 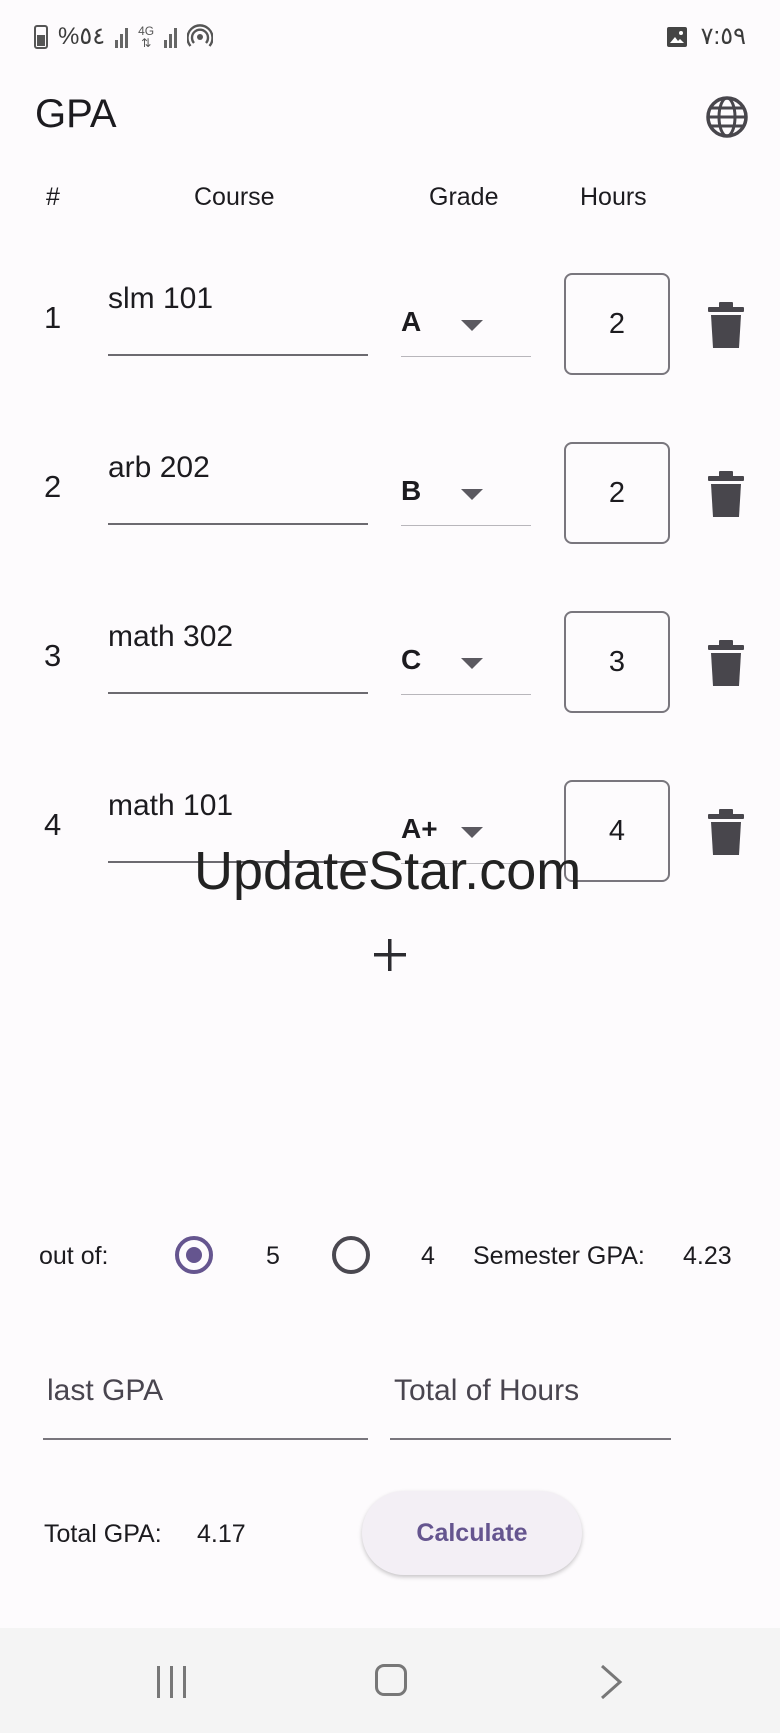 I want to click on navigation-bar, so click(x=390, y=1680).